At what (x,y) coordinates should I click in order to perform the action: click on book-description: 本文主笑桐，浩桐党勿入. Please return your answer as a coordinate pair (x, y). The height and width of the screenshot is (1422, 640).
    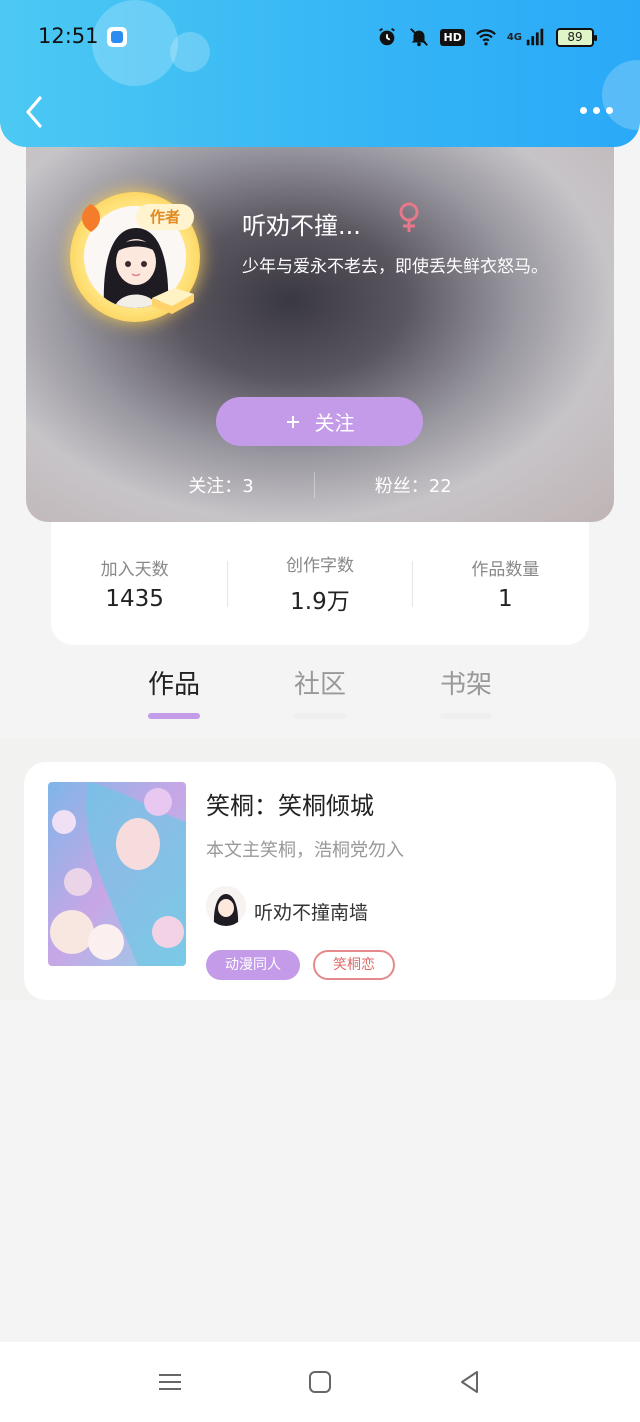
    Looking at the image, I should click on (305, 850).